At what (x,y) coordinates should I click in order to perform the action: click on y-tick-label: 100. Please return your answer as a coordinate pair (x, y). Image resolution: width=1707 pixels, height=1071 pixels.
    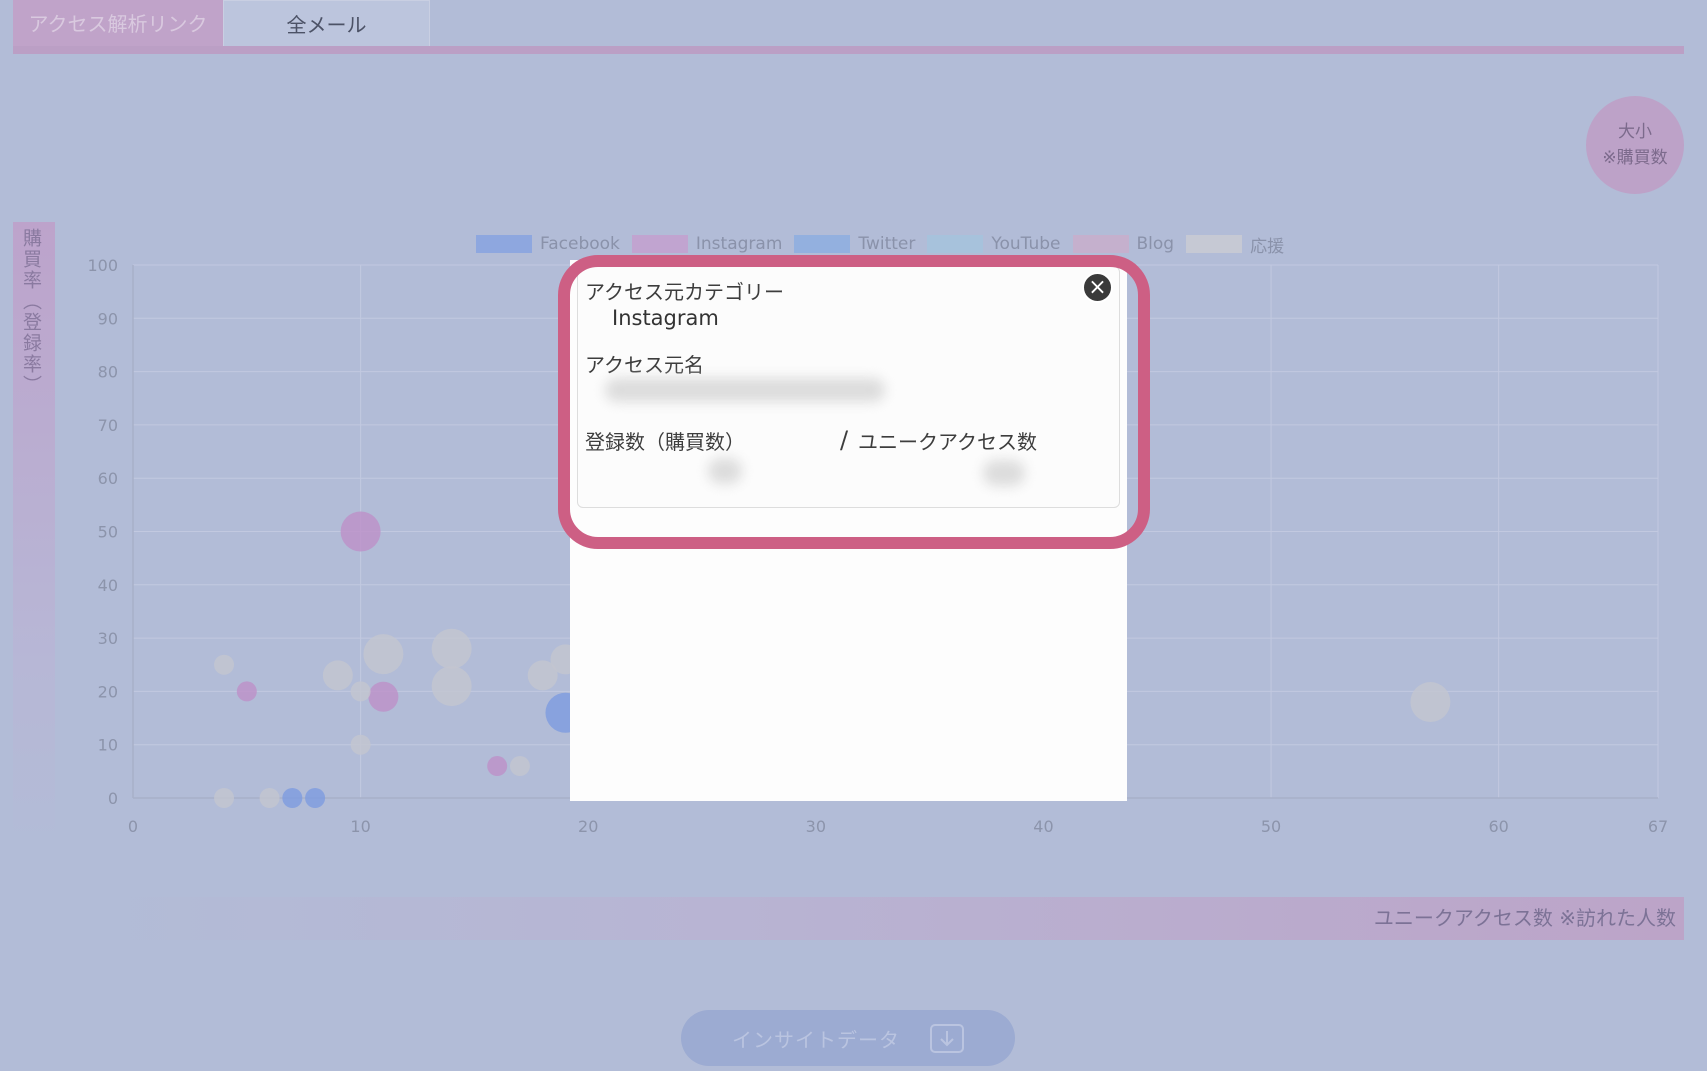
    Looking at the image, I should click on (102, 265).